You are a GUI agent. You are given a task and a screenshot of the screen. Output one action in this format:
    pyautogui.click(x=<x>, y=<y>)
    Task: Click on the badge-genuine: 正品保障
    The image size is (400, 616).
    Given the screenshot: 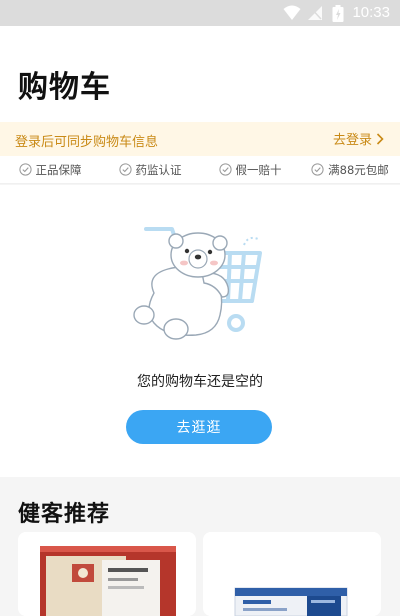 What is the action you would take?
    pyautogui.click(x=50, y=170)
    